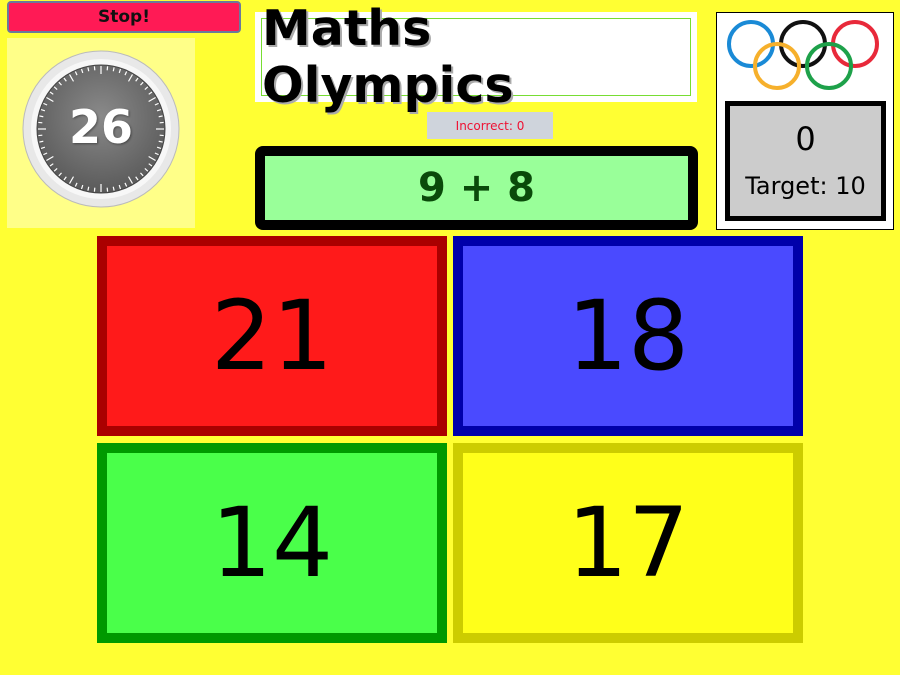 The width and height of the screenshot is (900, 675). Describe the element at coordinates (272, 336) in the screenshot. I see `answer-button-red: 21` at that location.